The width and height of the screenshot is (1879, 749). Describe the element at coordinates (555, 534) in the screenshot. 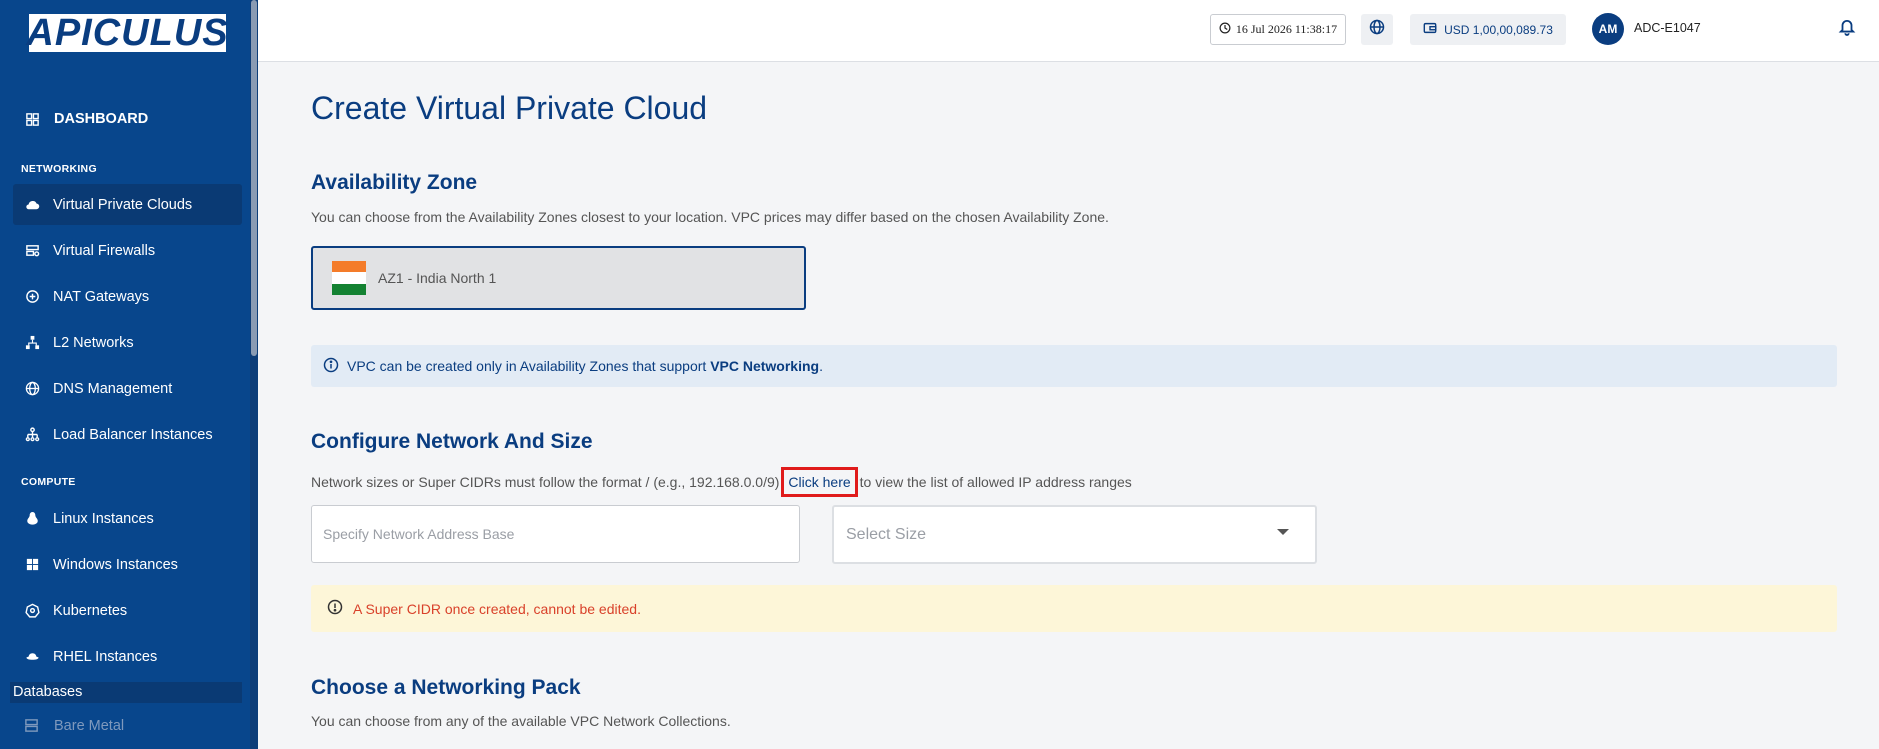

I see `network-address-input` at that location.